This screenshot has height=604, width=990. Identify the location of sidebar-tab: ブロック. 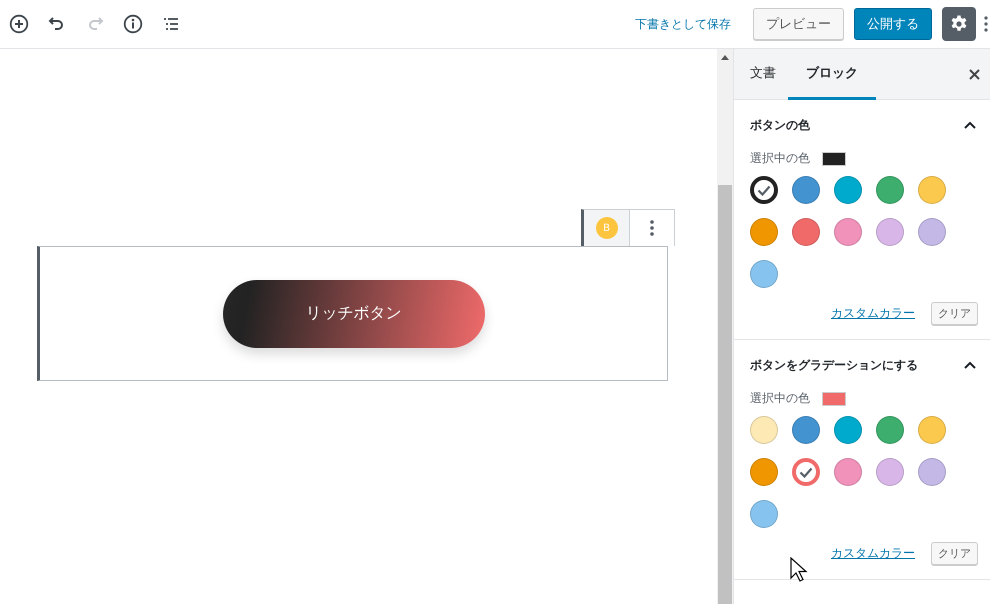
(832, 74).